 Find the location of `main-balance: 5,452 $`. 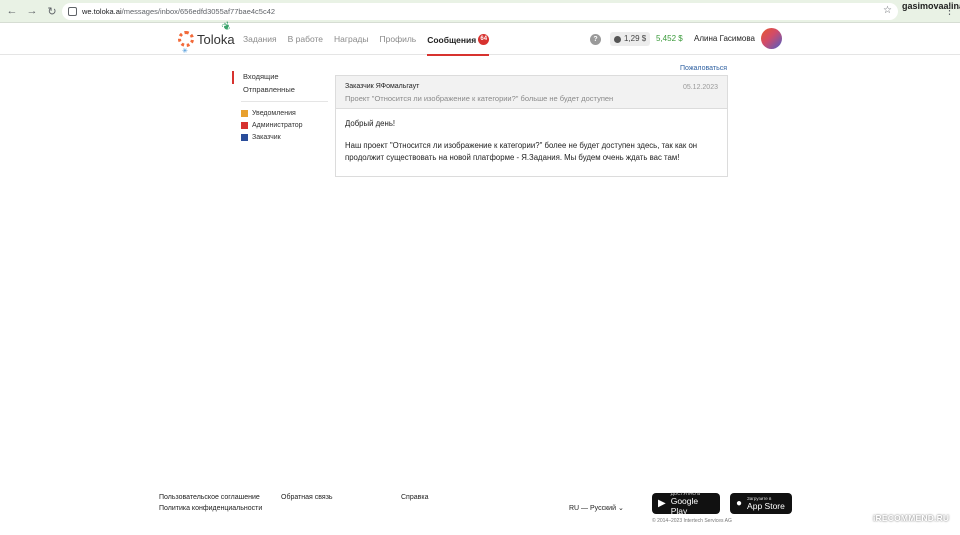

main-balance: 5,452 $ is located at coordinates (669, 38).